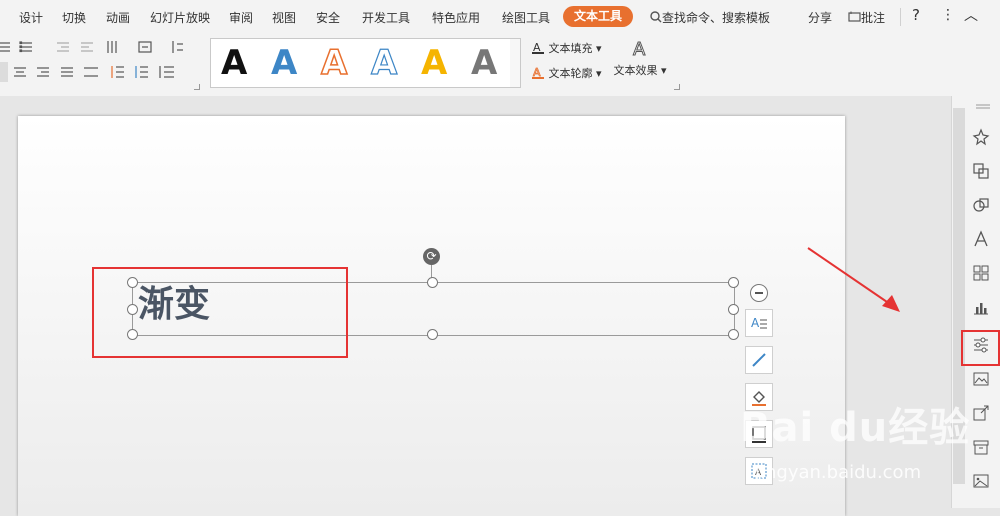 The height and width of the screenshot is (516, 1000). I want to click on distribute-icon, so click(91, 72).